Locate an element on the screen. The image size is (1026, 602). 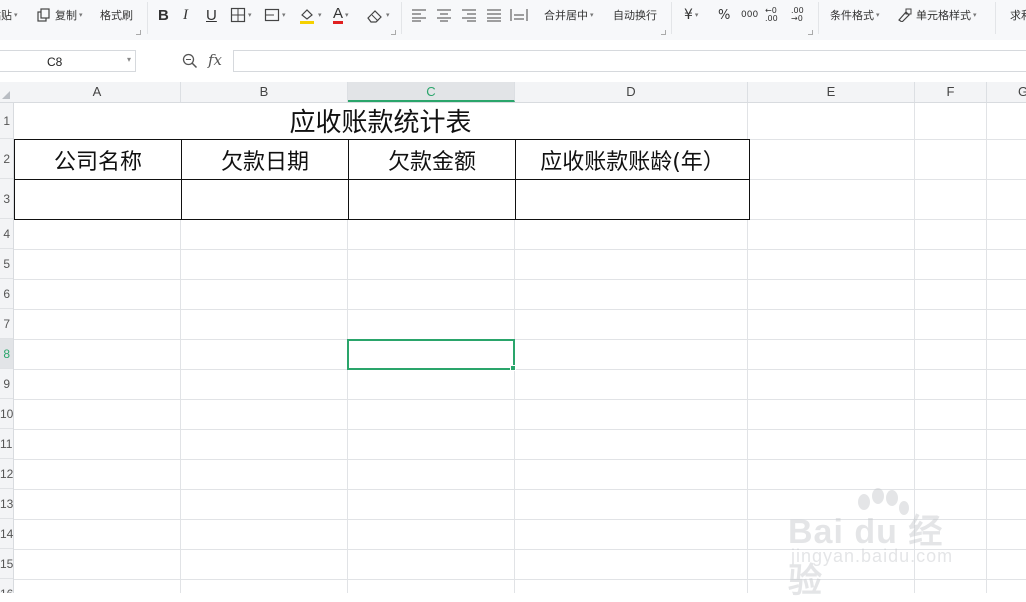
eraser-icon is located at coordinates (374, 16).